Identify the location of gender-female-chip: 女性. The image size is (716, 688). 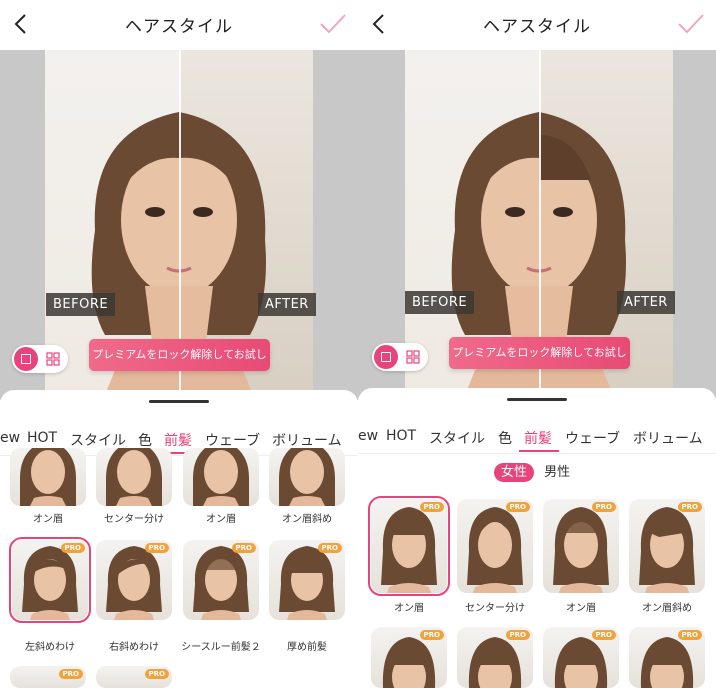
(514, 472).